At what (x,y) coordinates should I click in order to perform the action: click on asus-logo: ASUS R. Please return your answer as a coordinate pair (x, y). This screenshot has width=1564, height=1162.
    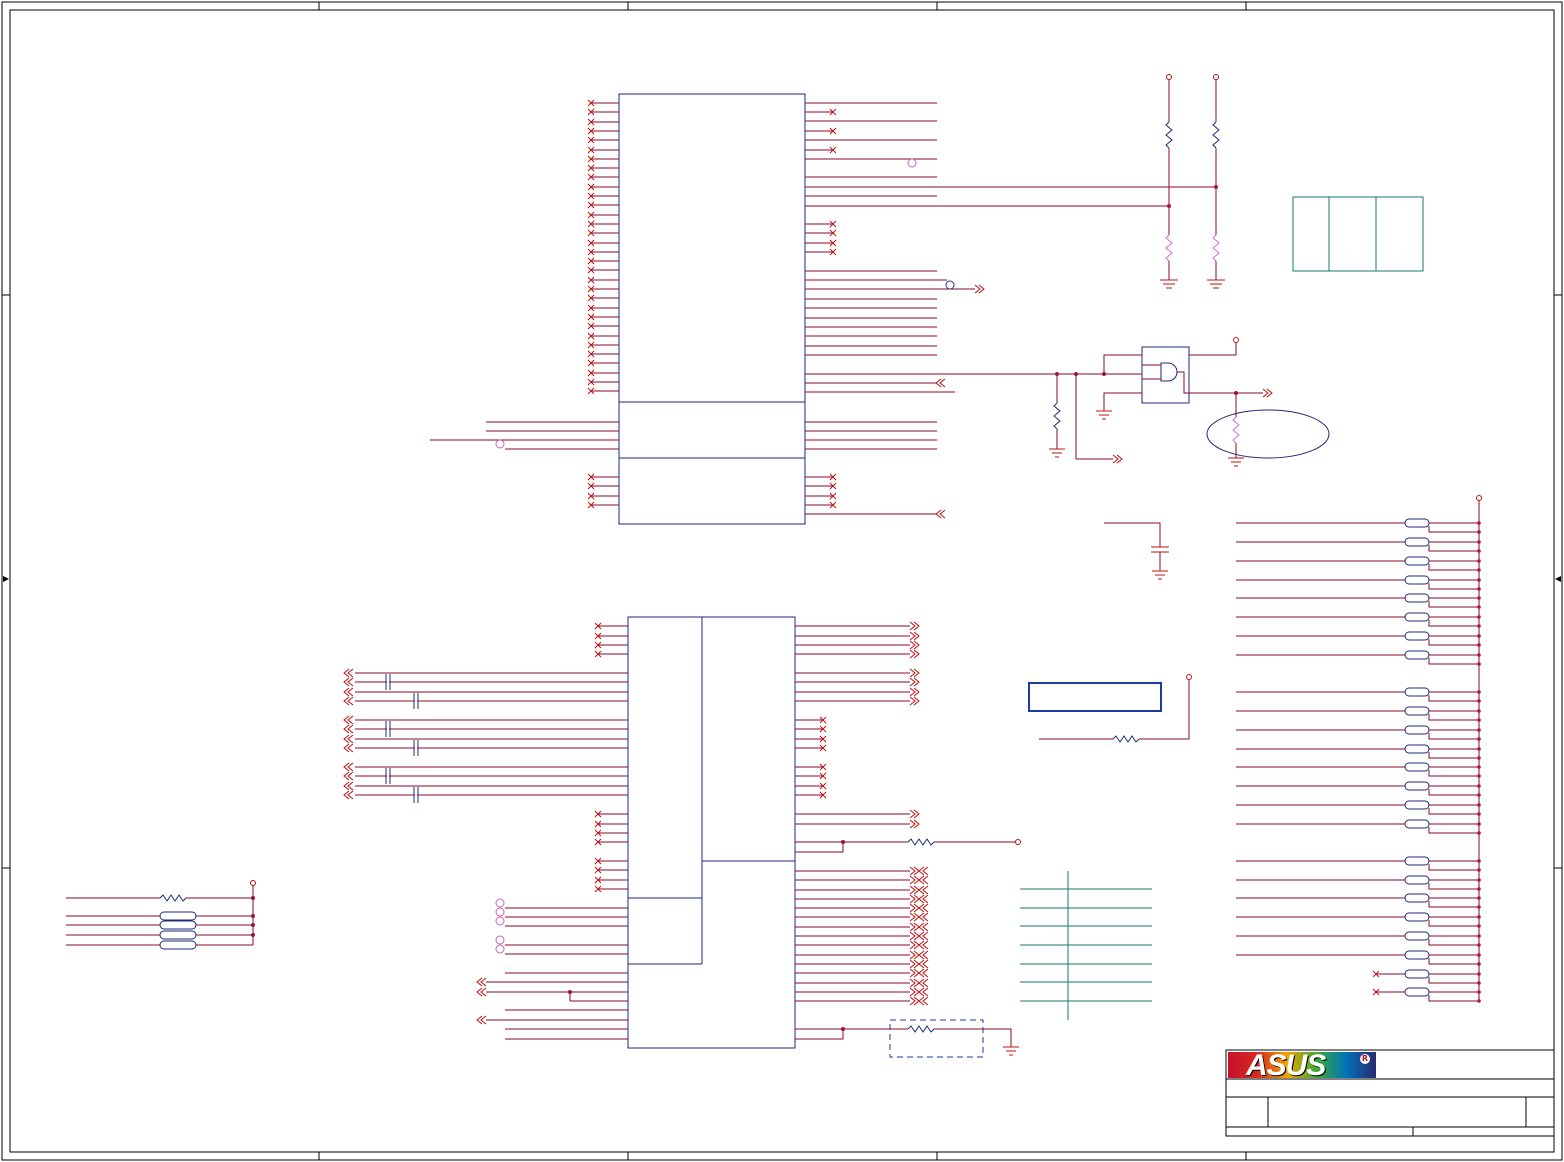
    Looking at the image, I should click on (1302, 1065).